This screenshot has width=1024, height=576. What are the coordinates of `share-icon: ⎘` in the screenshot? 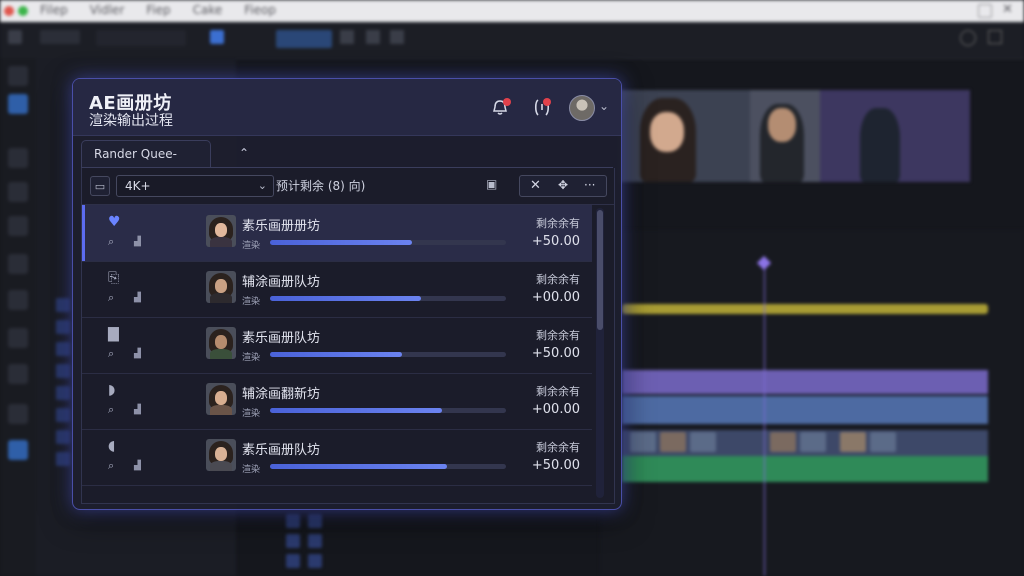 It's located at (113, 278).